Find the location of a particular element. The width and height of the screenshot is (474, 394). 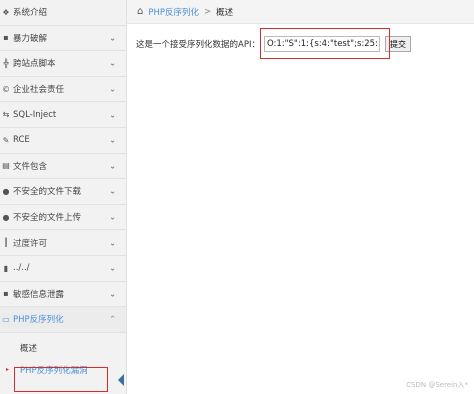

sidebar-item-label: SQL-Inject is located at coordinates (35, 114).